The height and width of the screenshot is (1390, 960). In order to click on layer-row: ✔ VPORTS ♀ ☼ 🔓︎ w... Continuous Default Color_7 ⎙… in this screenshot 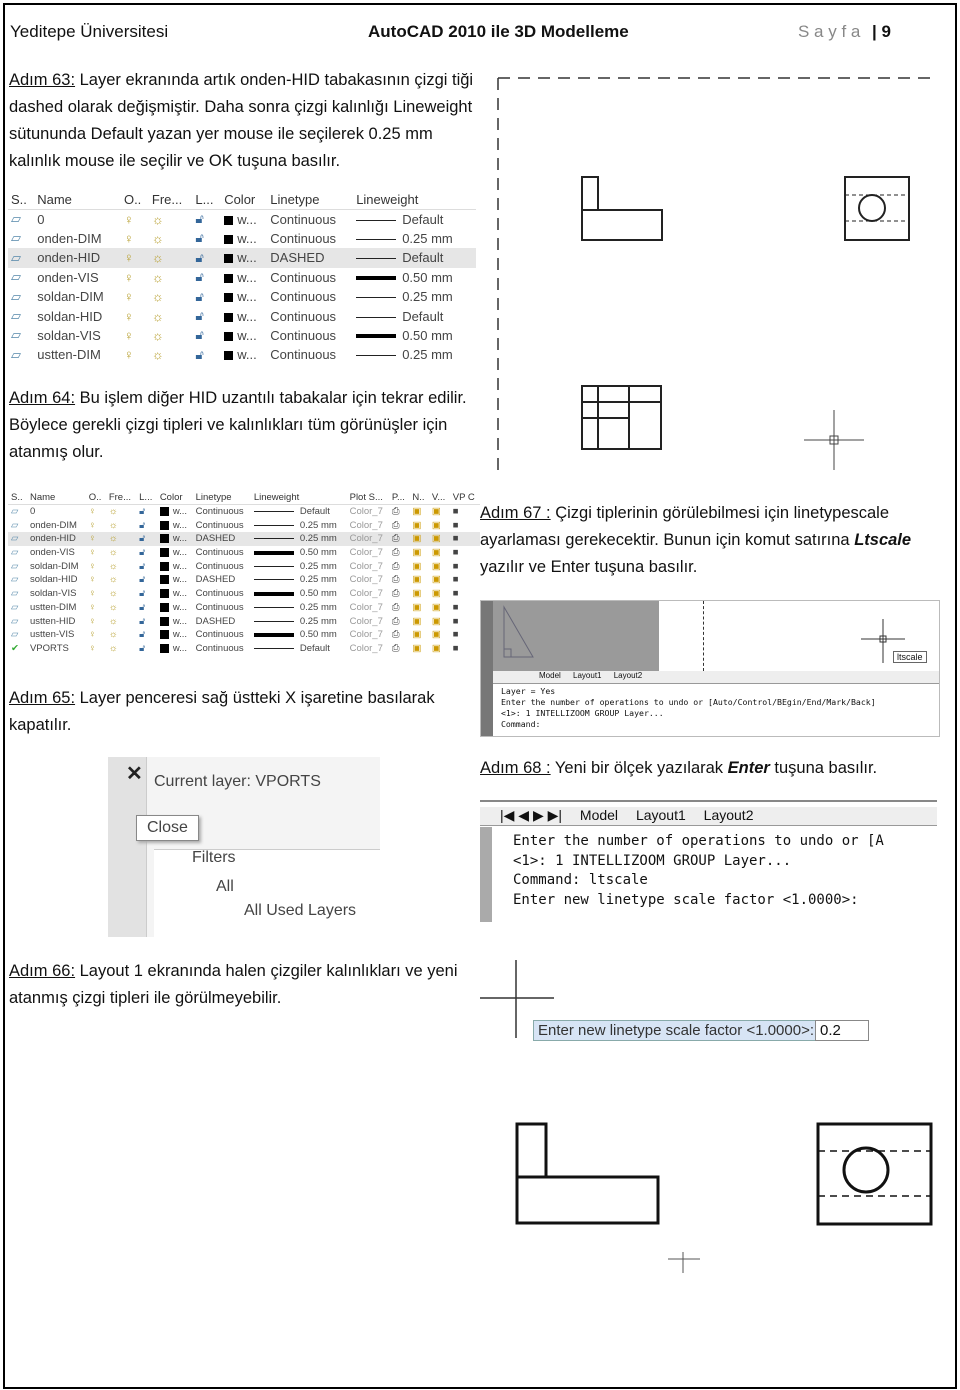, I will do `click(244, 649)`.